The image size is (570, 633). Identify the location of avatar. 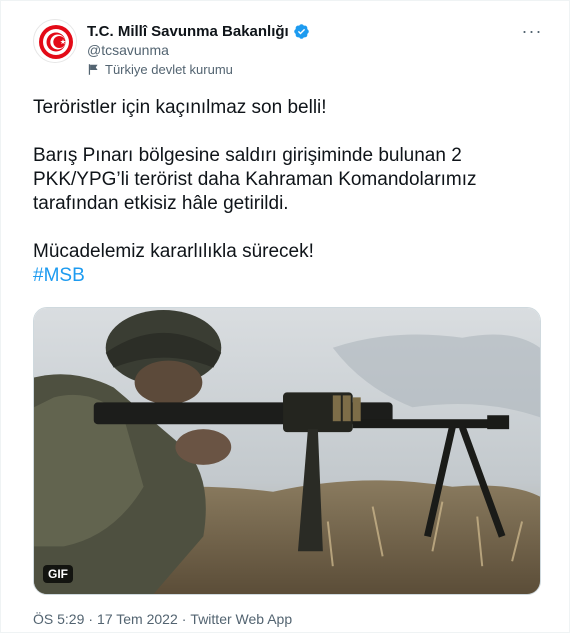
(55, 41).